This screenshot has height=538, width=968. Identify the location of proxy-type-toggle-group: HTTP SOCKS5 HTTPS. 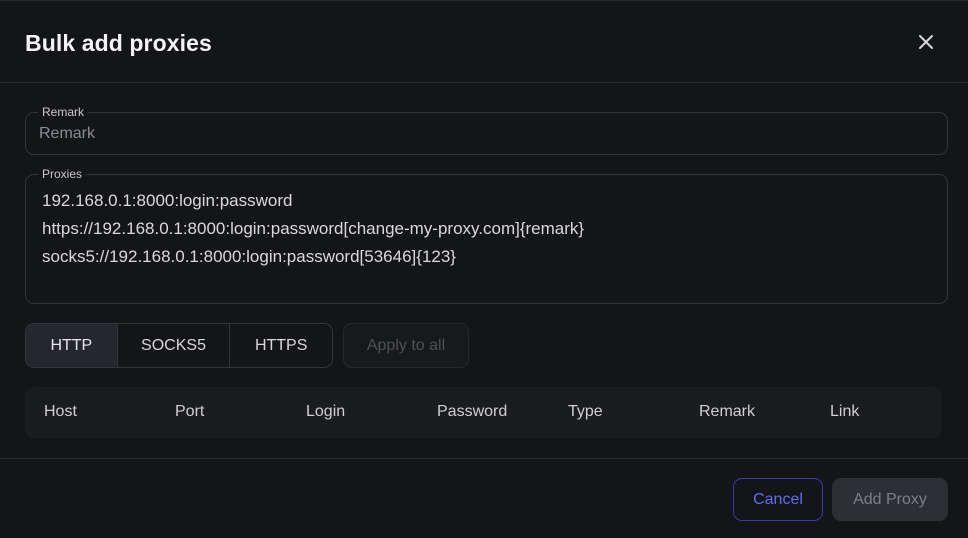
(179, 345).